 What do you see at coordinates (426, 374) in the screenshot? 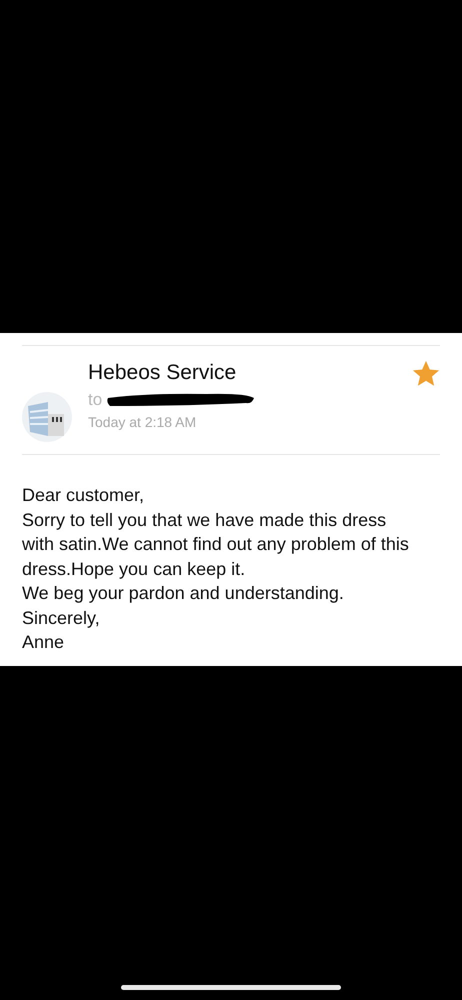
I see `star-icon` at bounding box center [426, 374].